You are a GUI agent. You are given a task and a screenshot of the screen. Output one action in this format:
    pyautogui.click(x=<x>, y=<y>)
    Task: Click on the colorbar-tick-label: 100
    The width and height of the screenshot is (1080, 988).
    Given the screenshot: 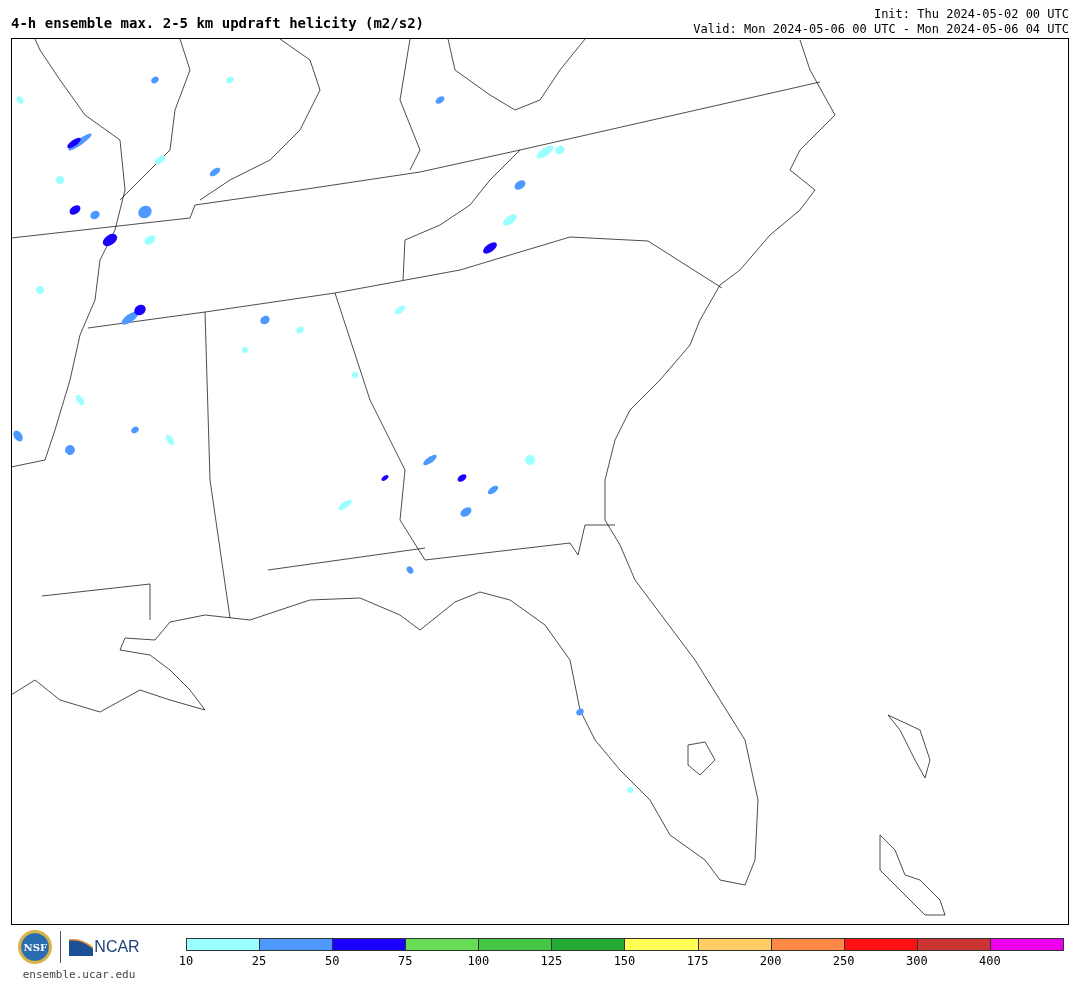 What is the action you would take?
    pyautogui.click(x=478, y=961)
    